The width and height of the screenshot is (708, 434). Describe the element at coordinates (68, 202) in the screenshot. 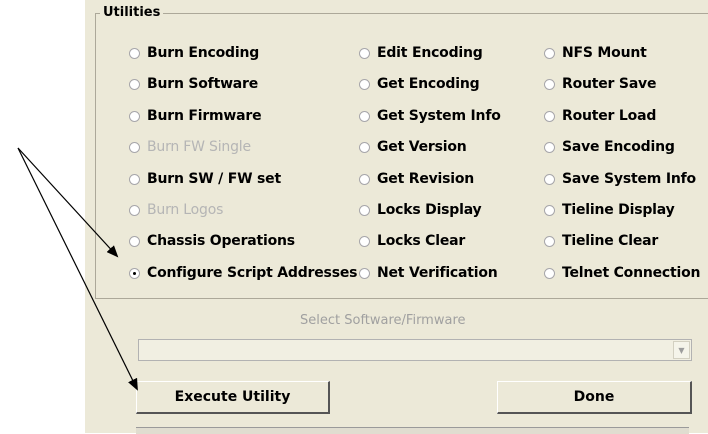

I see `annotation-arrow-to-radio` at that location.